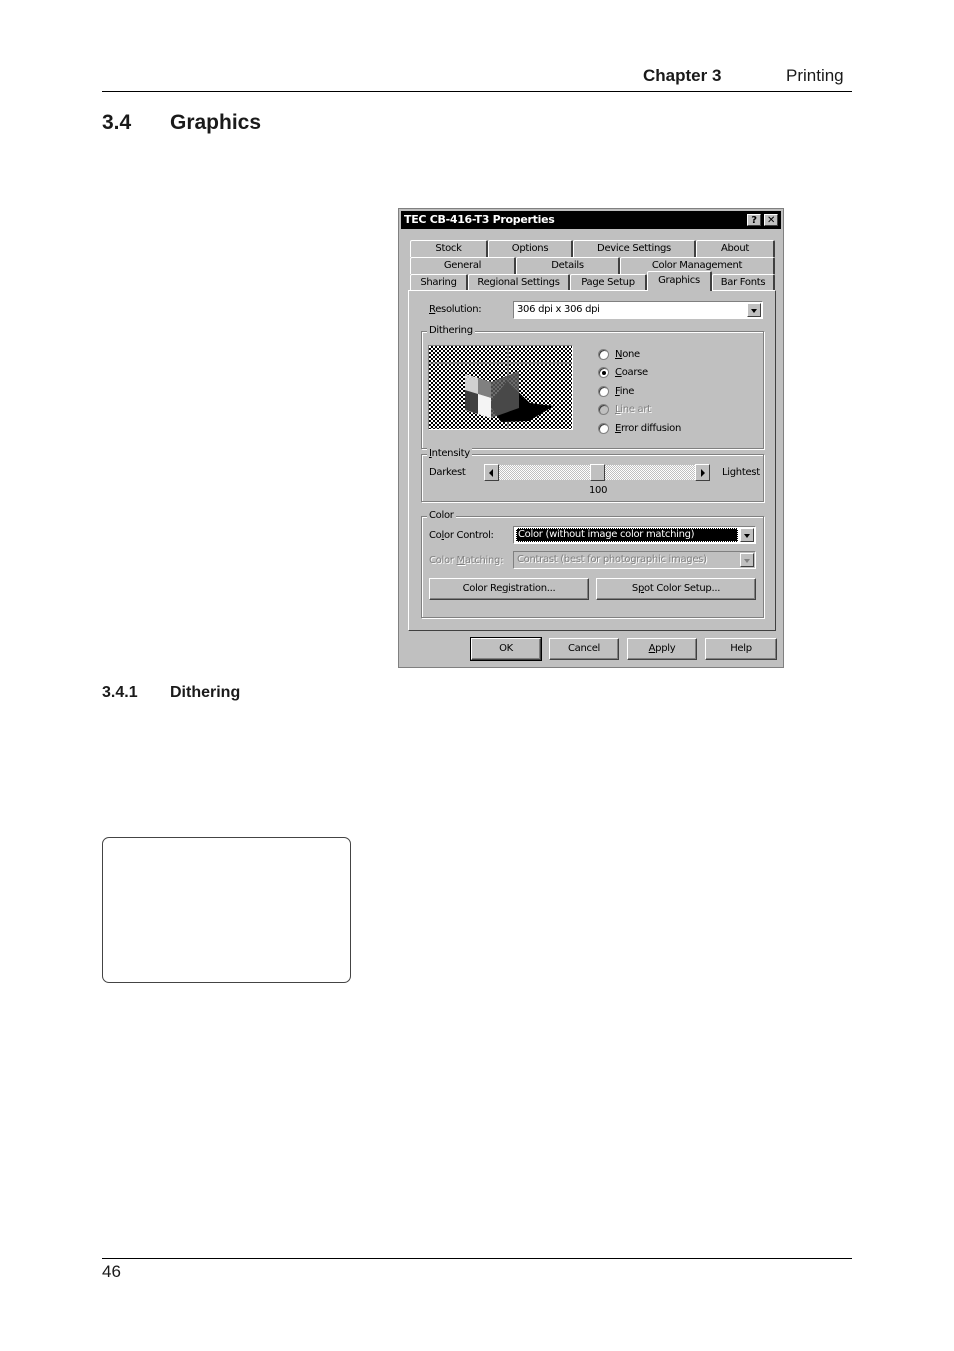 The width and height of the screenshot is (954, 1351). I want to click on dialog-title: TEC CB-416-T3 Properties, so click(479, 219).